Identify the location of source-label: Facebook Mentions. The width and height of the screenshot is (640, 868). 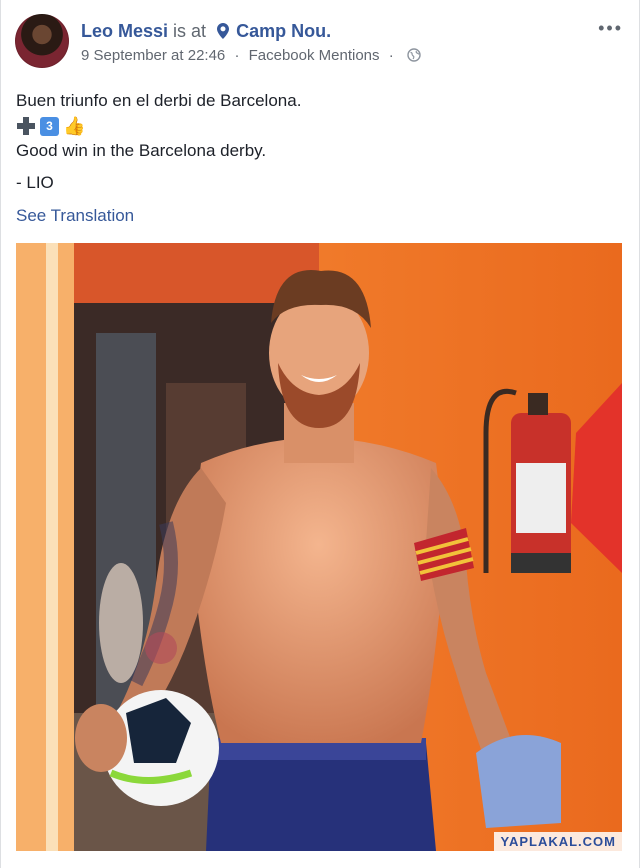
(314, 55).